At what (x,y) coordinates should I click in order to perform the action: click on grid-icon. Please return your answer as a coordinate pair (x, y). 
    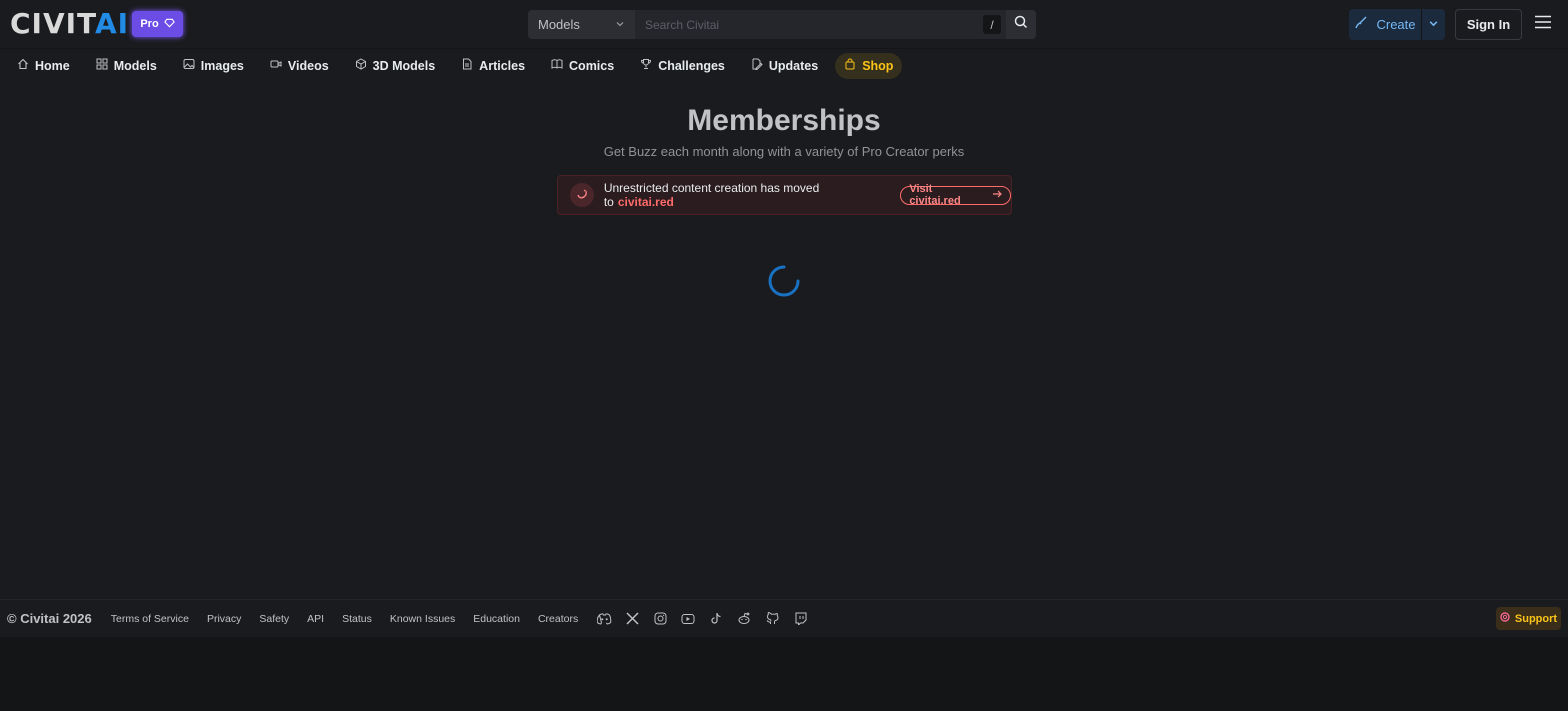
    Looking at the image, I should click on (102, 65).